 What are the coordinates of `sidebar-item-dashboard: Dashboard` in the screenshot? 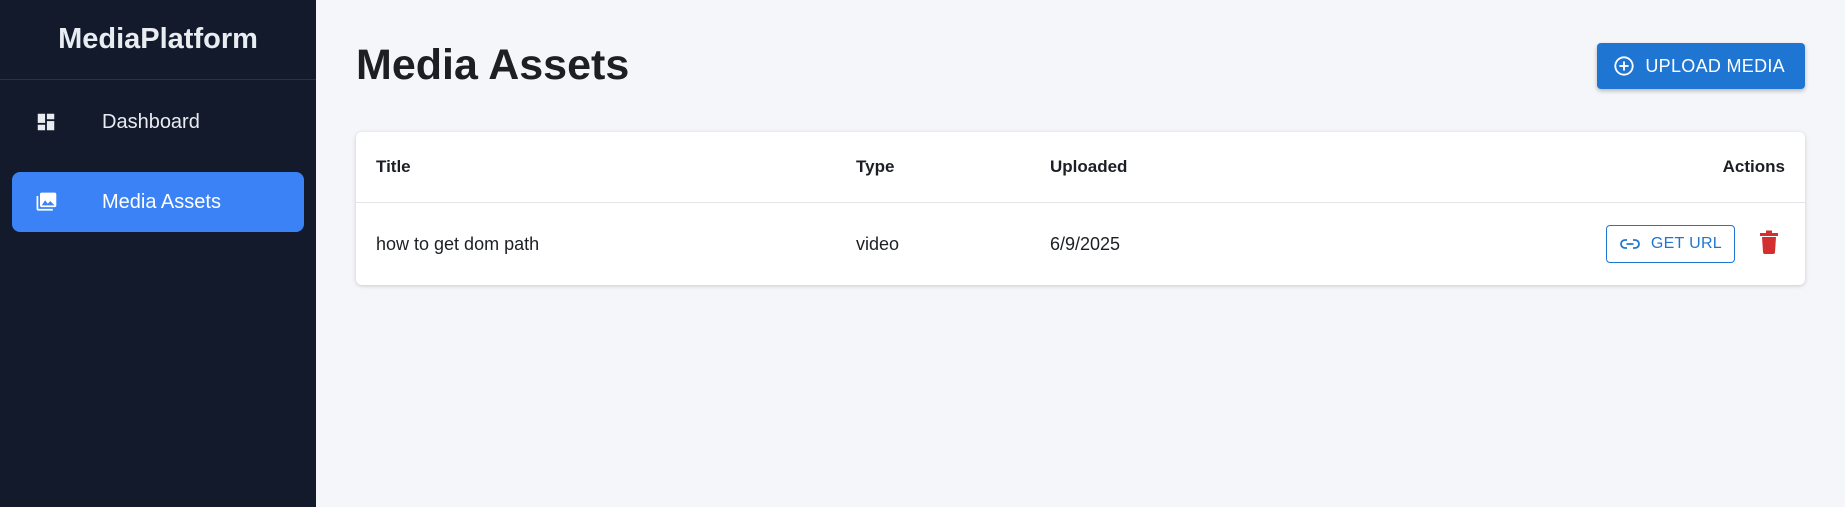 It's located at (158, 122).